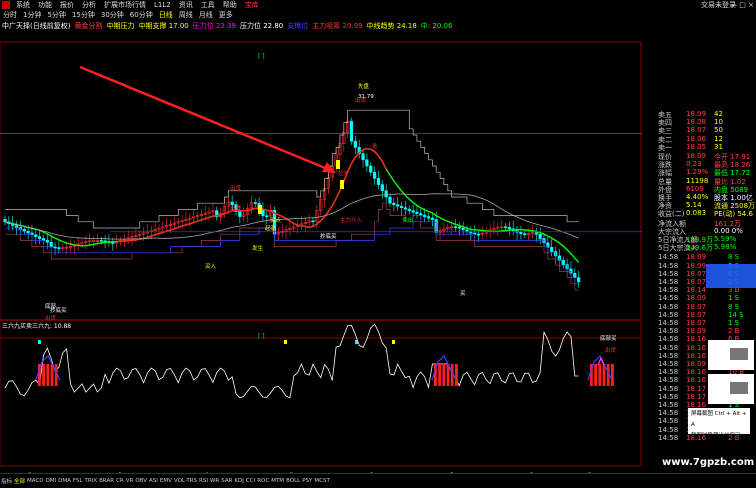  I want to click on quote-value: 4.40%, so click(697, 197).